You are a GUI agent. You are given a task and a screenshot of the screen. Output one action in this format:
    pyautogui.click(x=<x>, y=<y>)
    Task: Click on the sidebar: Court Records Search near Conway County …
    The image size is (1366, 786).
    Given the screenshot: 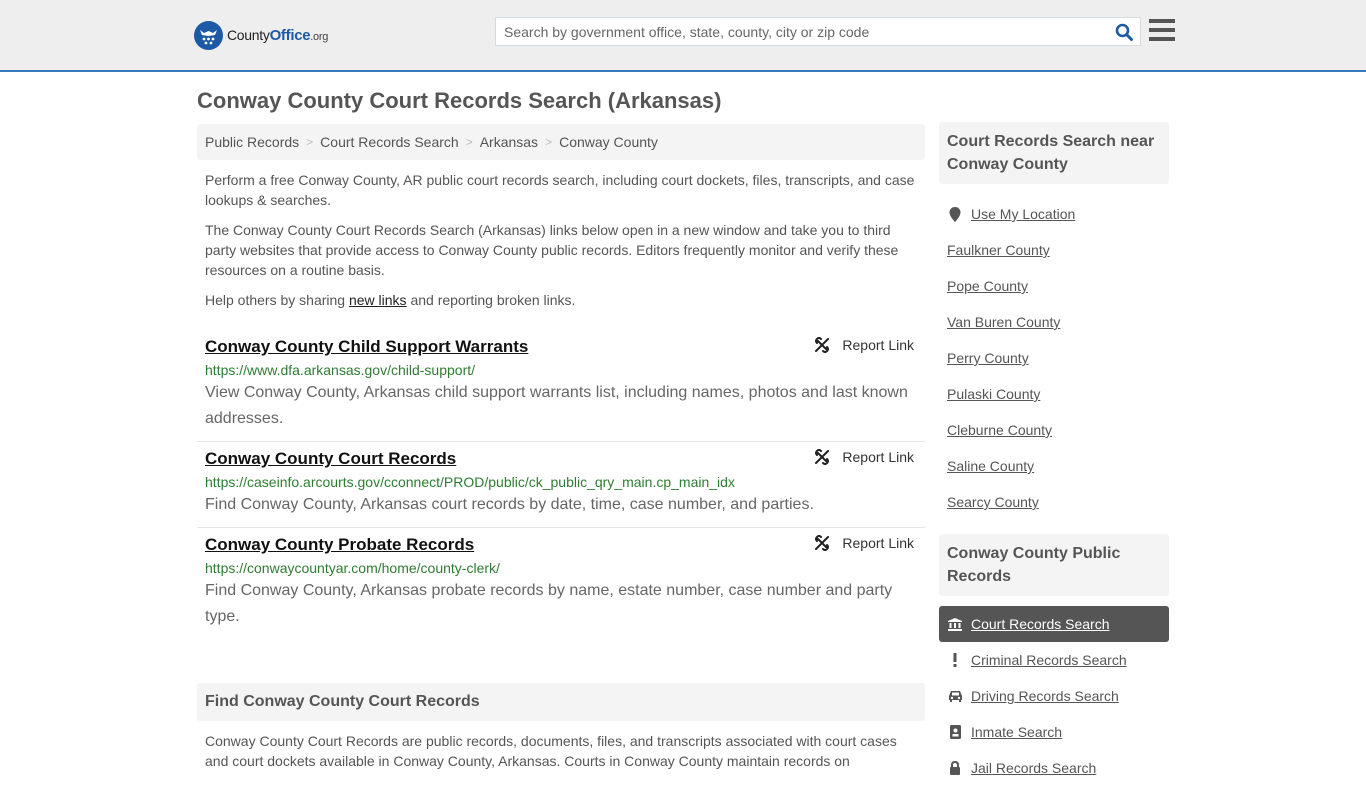 What is the action you would take?
    pyautogui.click(x=1054, y=454)
    